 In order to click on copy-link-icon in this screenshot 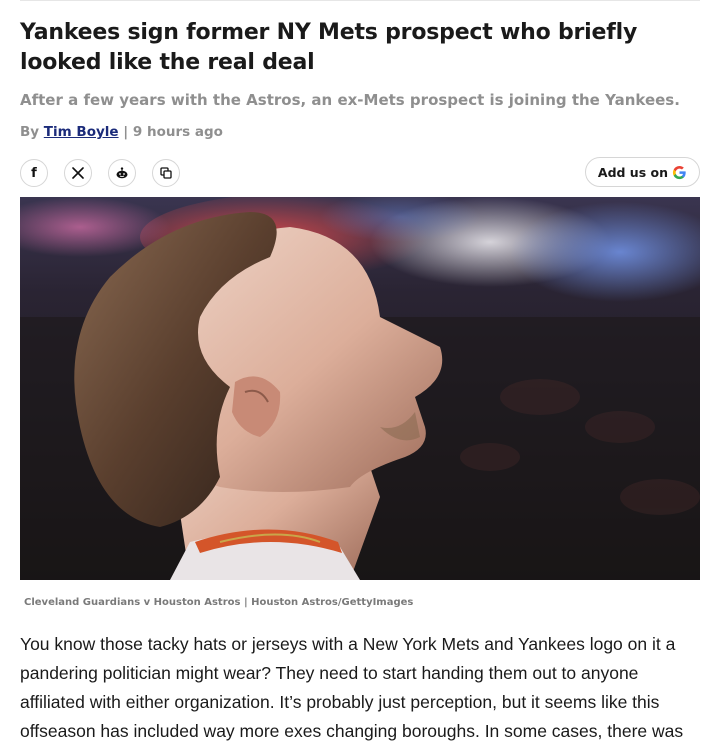, I will do `click(166, 173)`.